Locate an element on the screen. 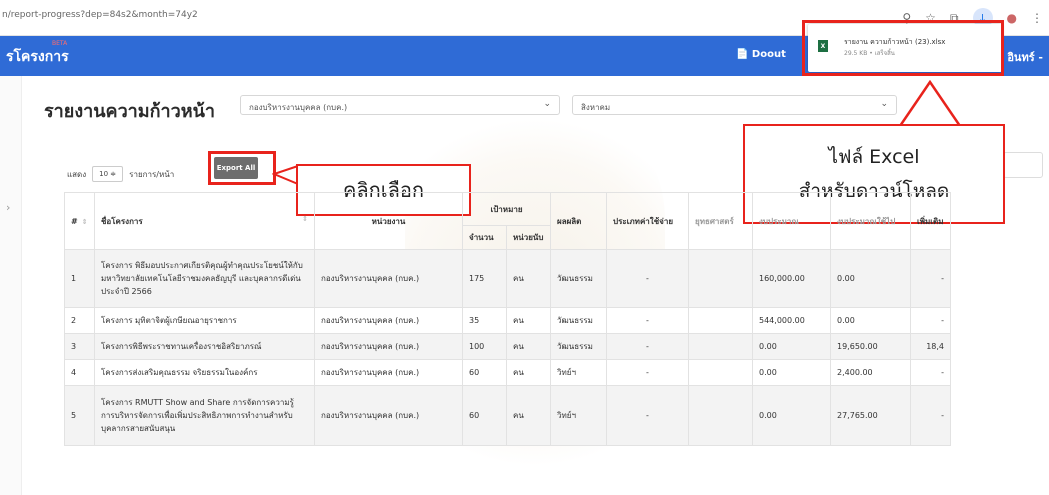 The height and width of the screenshot is (495, 1049). col-header-extra: เพิ่มเติม is located at coordinates (930, 221).